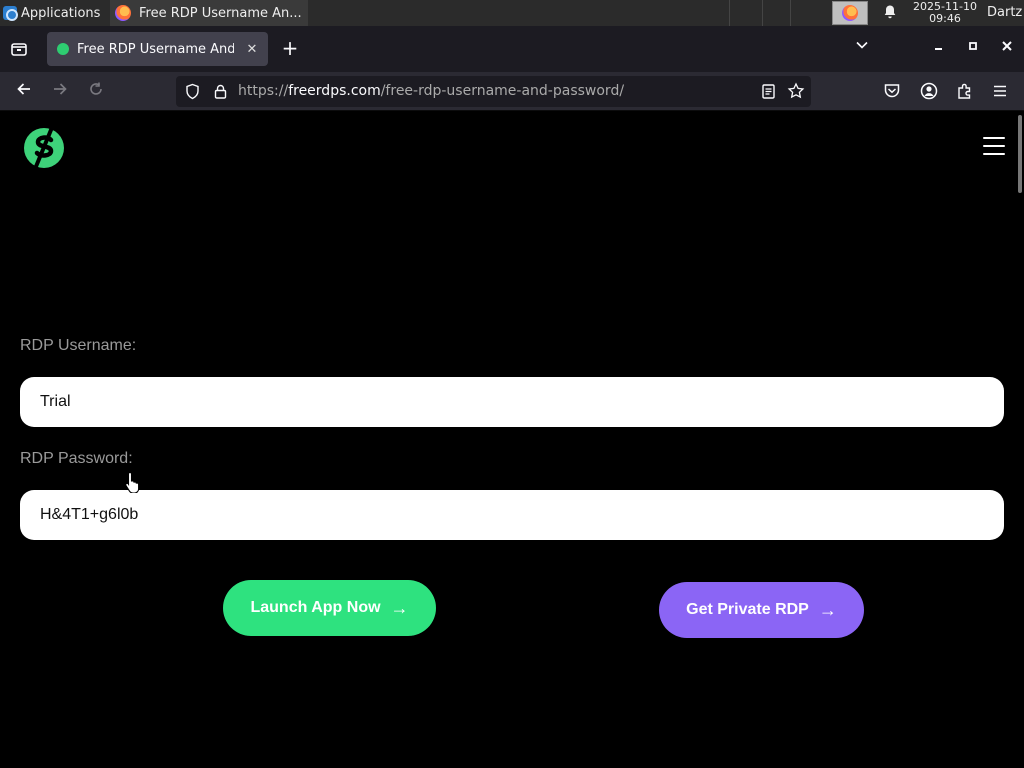 The image size is (1024, 768). I want to click on tab-title: Free RDP Username And Password, so click(155, 49).